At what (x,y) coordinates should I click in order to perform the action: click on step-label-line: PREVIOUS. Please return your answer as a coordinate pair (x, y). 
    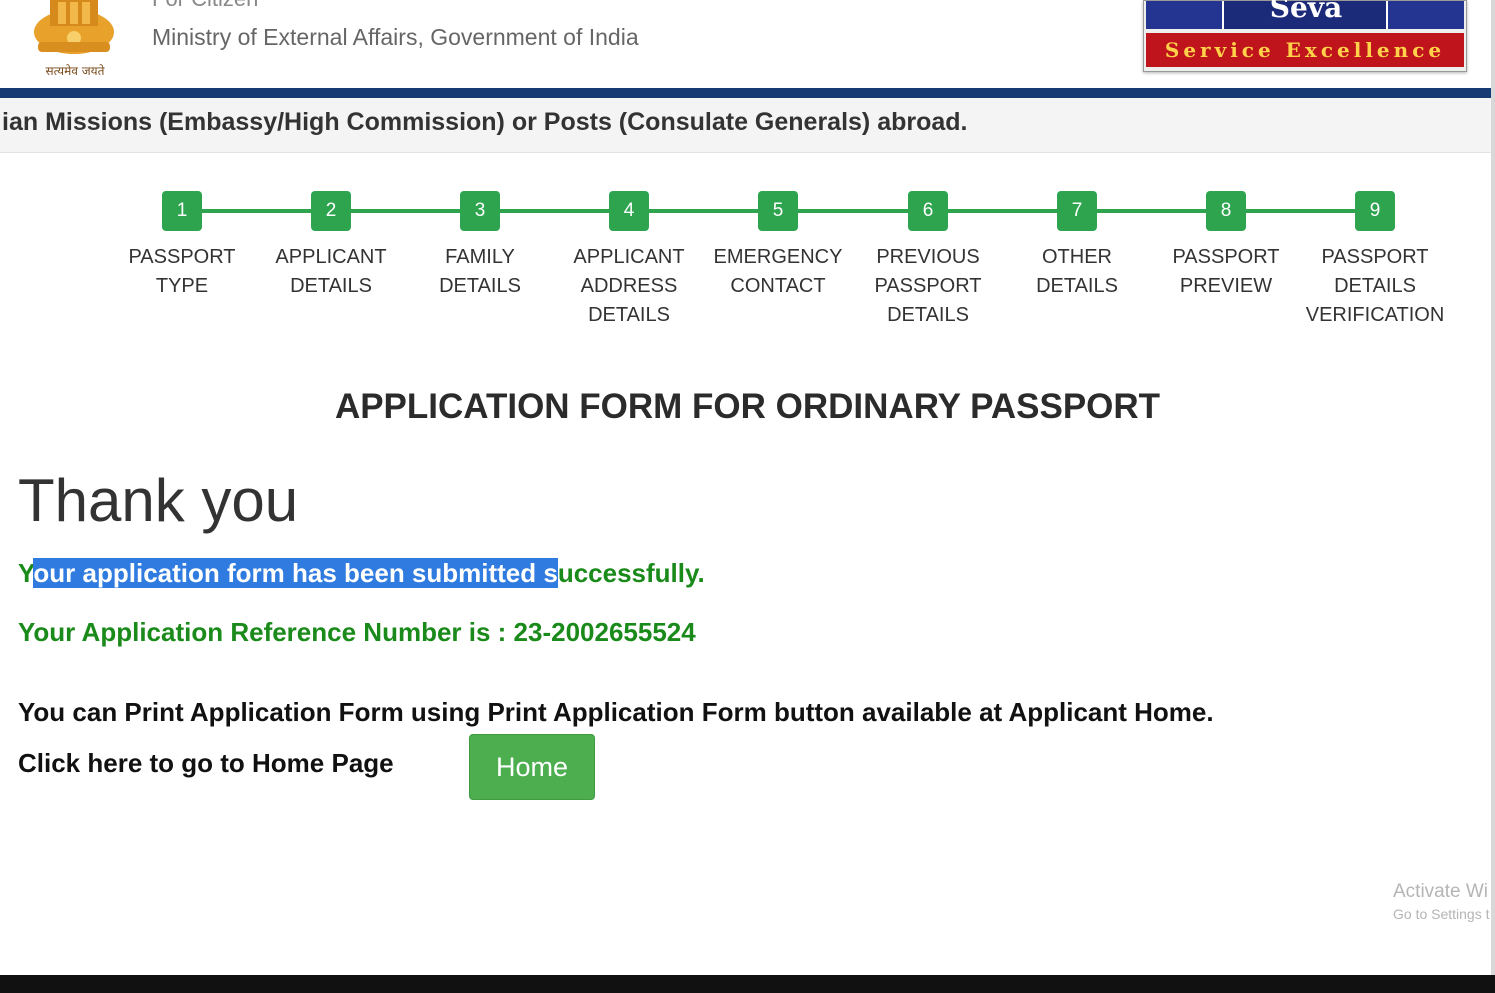
    Looking at the image, I should click on (928, 257).